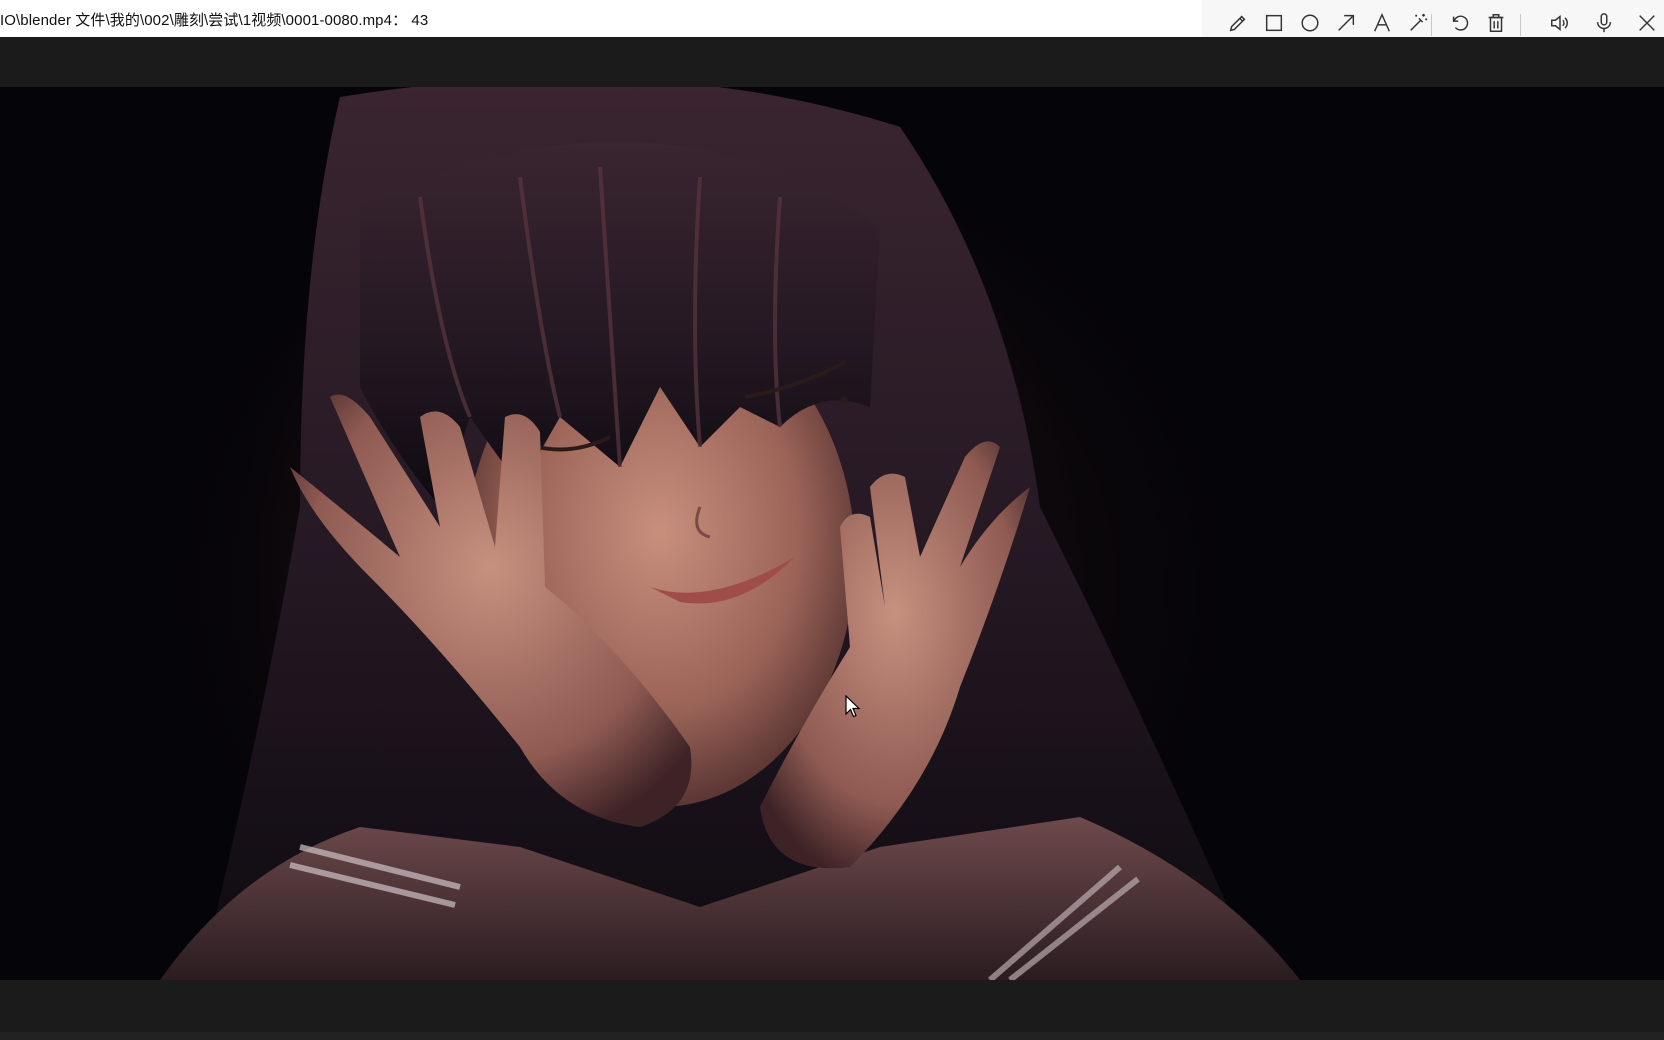 The height and width of the screenshot is (1040, 1664). What do you see at coordinates (1647, 23) in the screenshot?
I see `close-icon` at bounding box center [1647, 23].